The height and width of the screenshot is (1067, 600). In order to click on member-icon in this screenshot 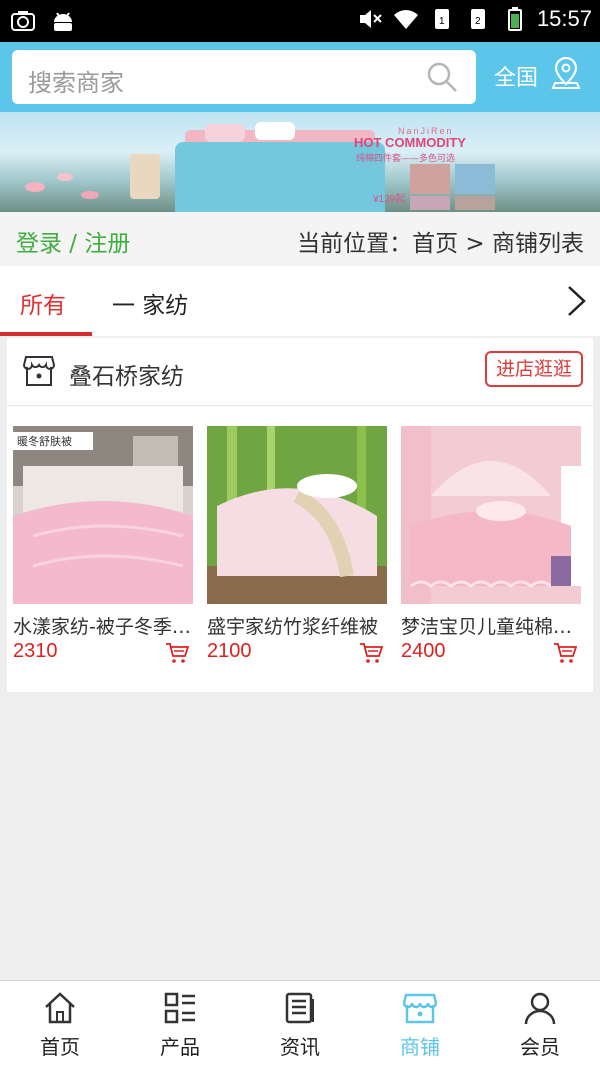, I will do `click(540, 1008)`.